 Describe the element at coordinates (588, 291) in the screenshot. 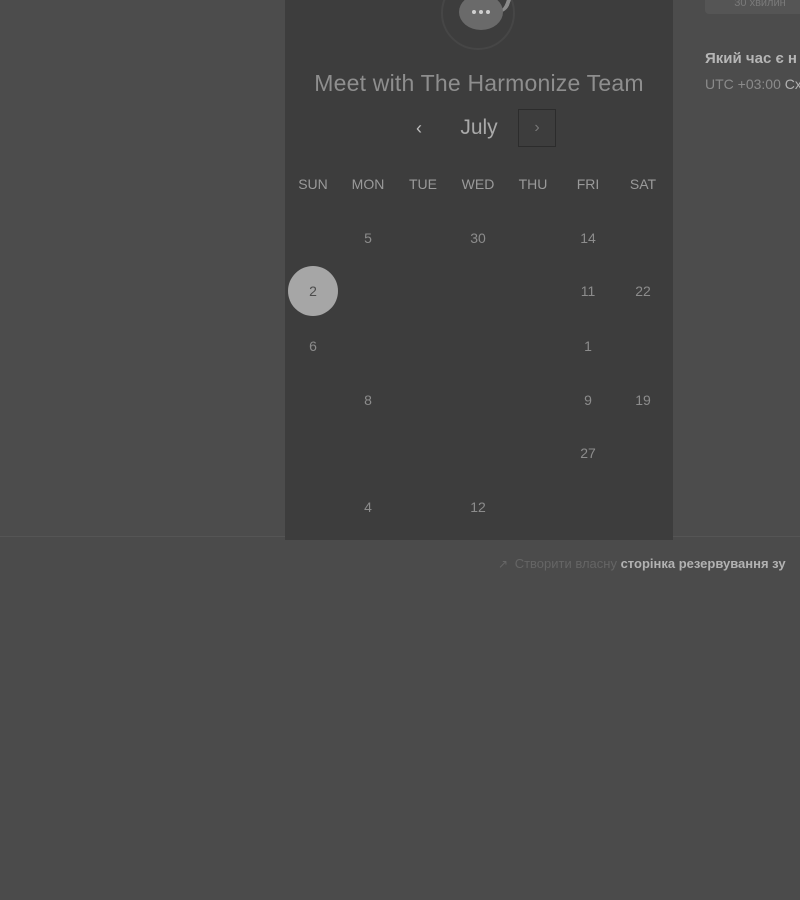

I see `calendar-day: 11` at that location.